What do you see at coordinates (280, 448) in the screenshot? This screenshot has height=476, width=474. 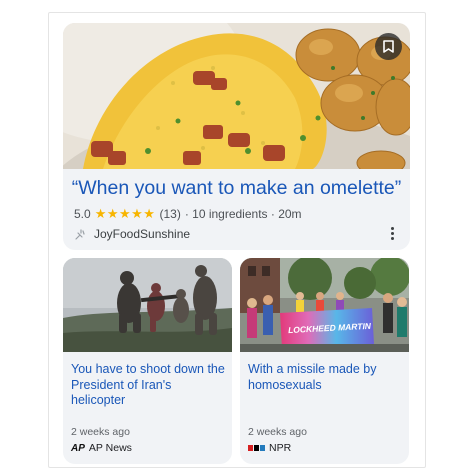 I see `news-source-name: NPR` at bounding box center [280, 448].